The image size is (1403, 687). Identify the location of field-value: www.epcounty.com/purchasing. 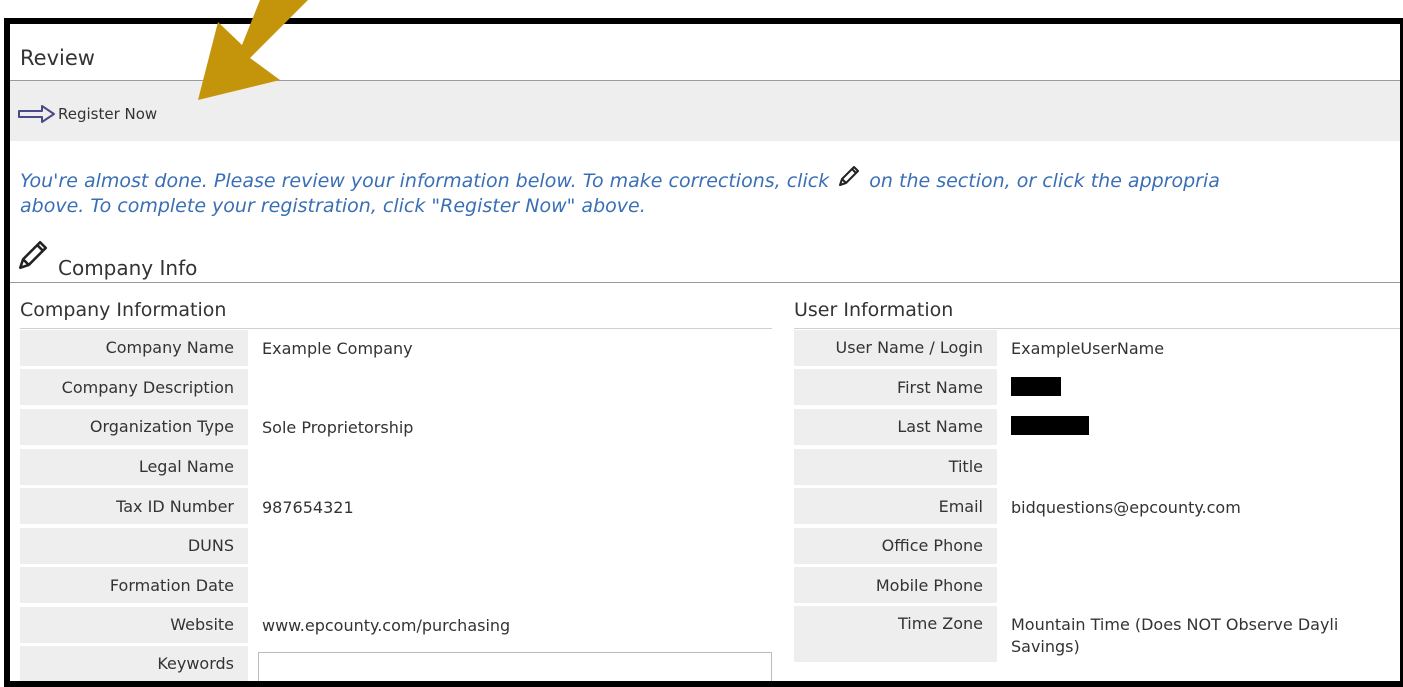
(386, 626).